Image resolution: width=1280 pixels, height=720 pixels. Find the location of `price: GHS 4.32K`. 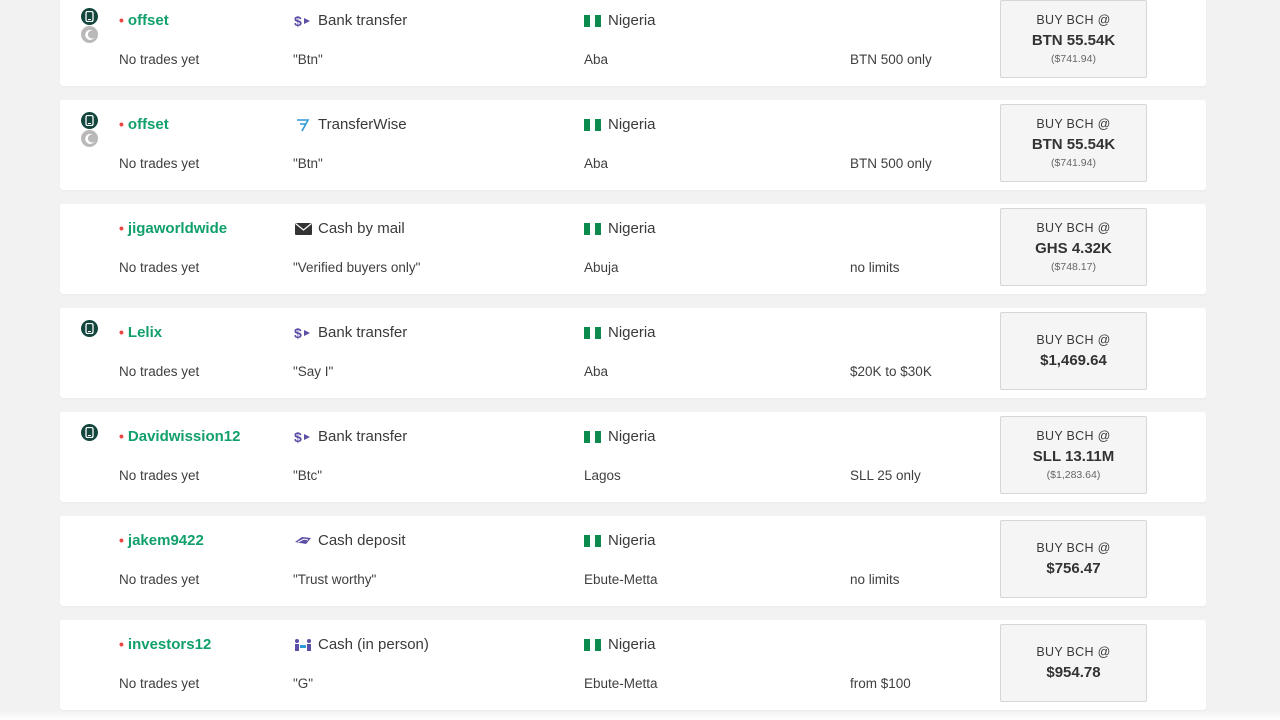

price: GHS 4.32K is located at coordinates (1073, 248).